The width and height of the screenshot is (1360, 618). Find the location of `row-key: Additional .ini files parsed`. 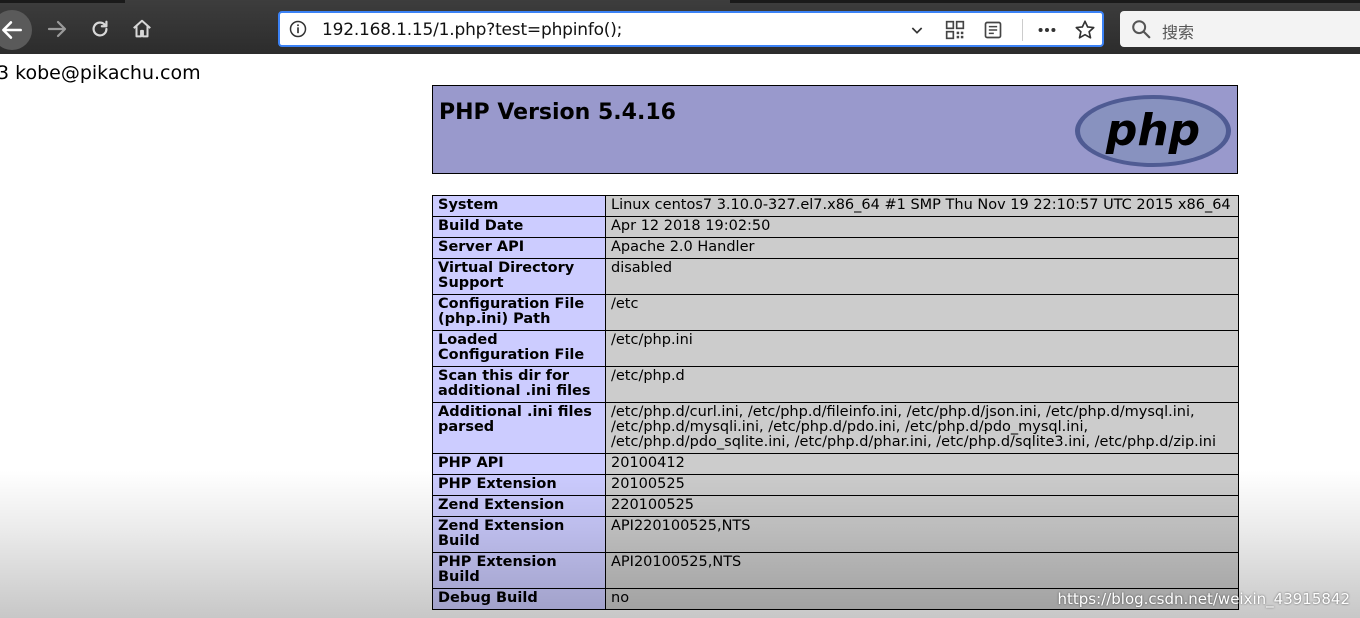

row-key: Additional .ini files parsed is located at coordinates (519, 428).